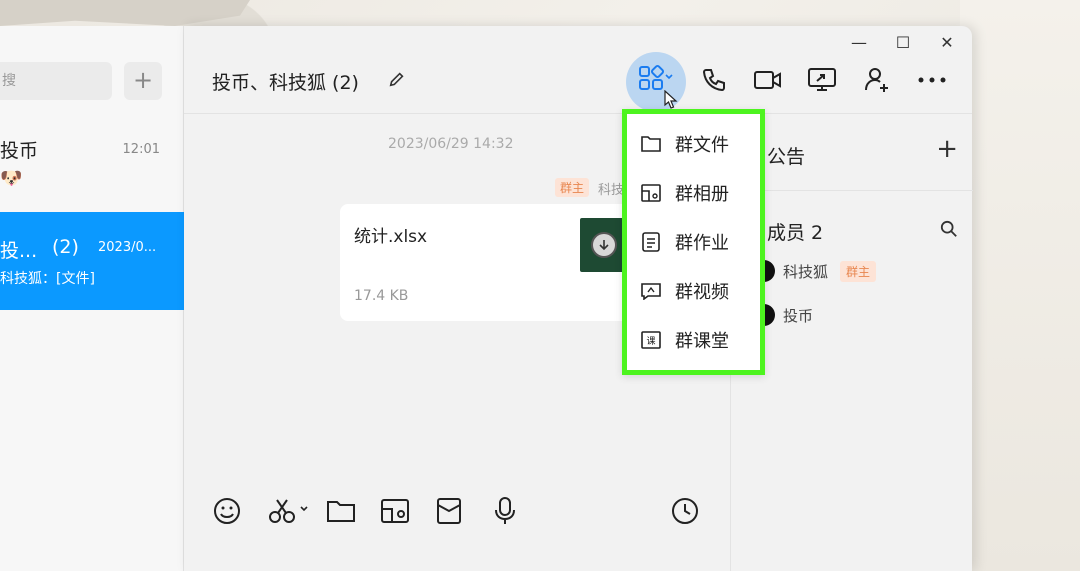 The width and height of the screenshot is (1080, 571). I want to click on menu-item-group-files: 群文件, so click(701, 144).